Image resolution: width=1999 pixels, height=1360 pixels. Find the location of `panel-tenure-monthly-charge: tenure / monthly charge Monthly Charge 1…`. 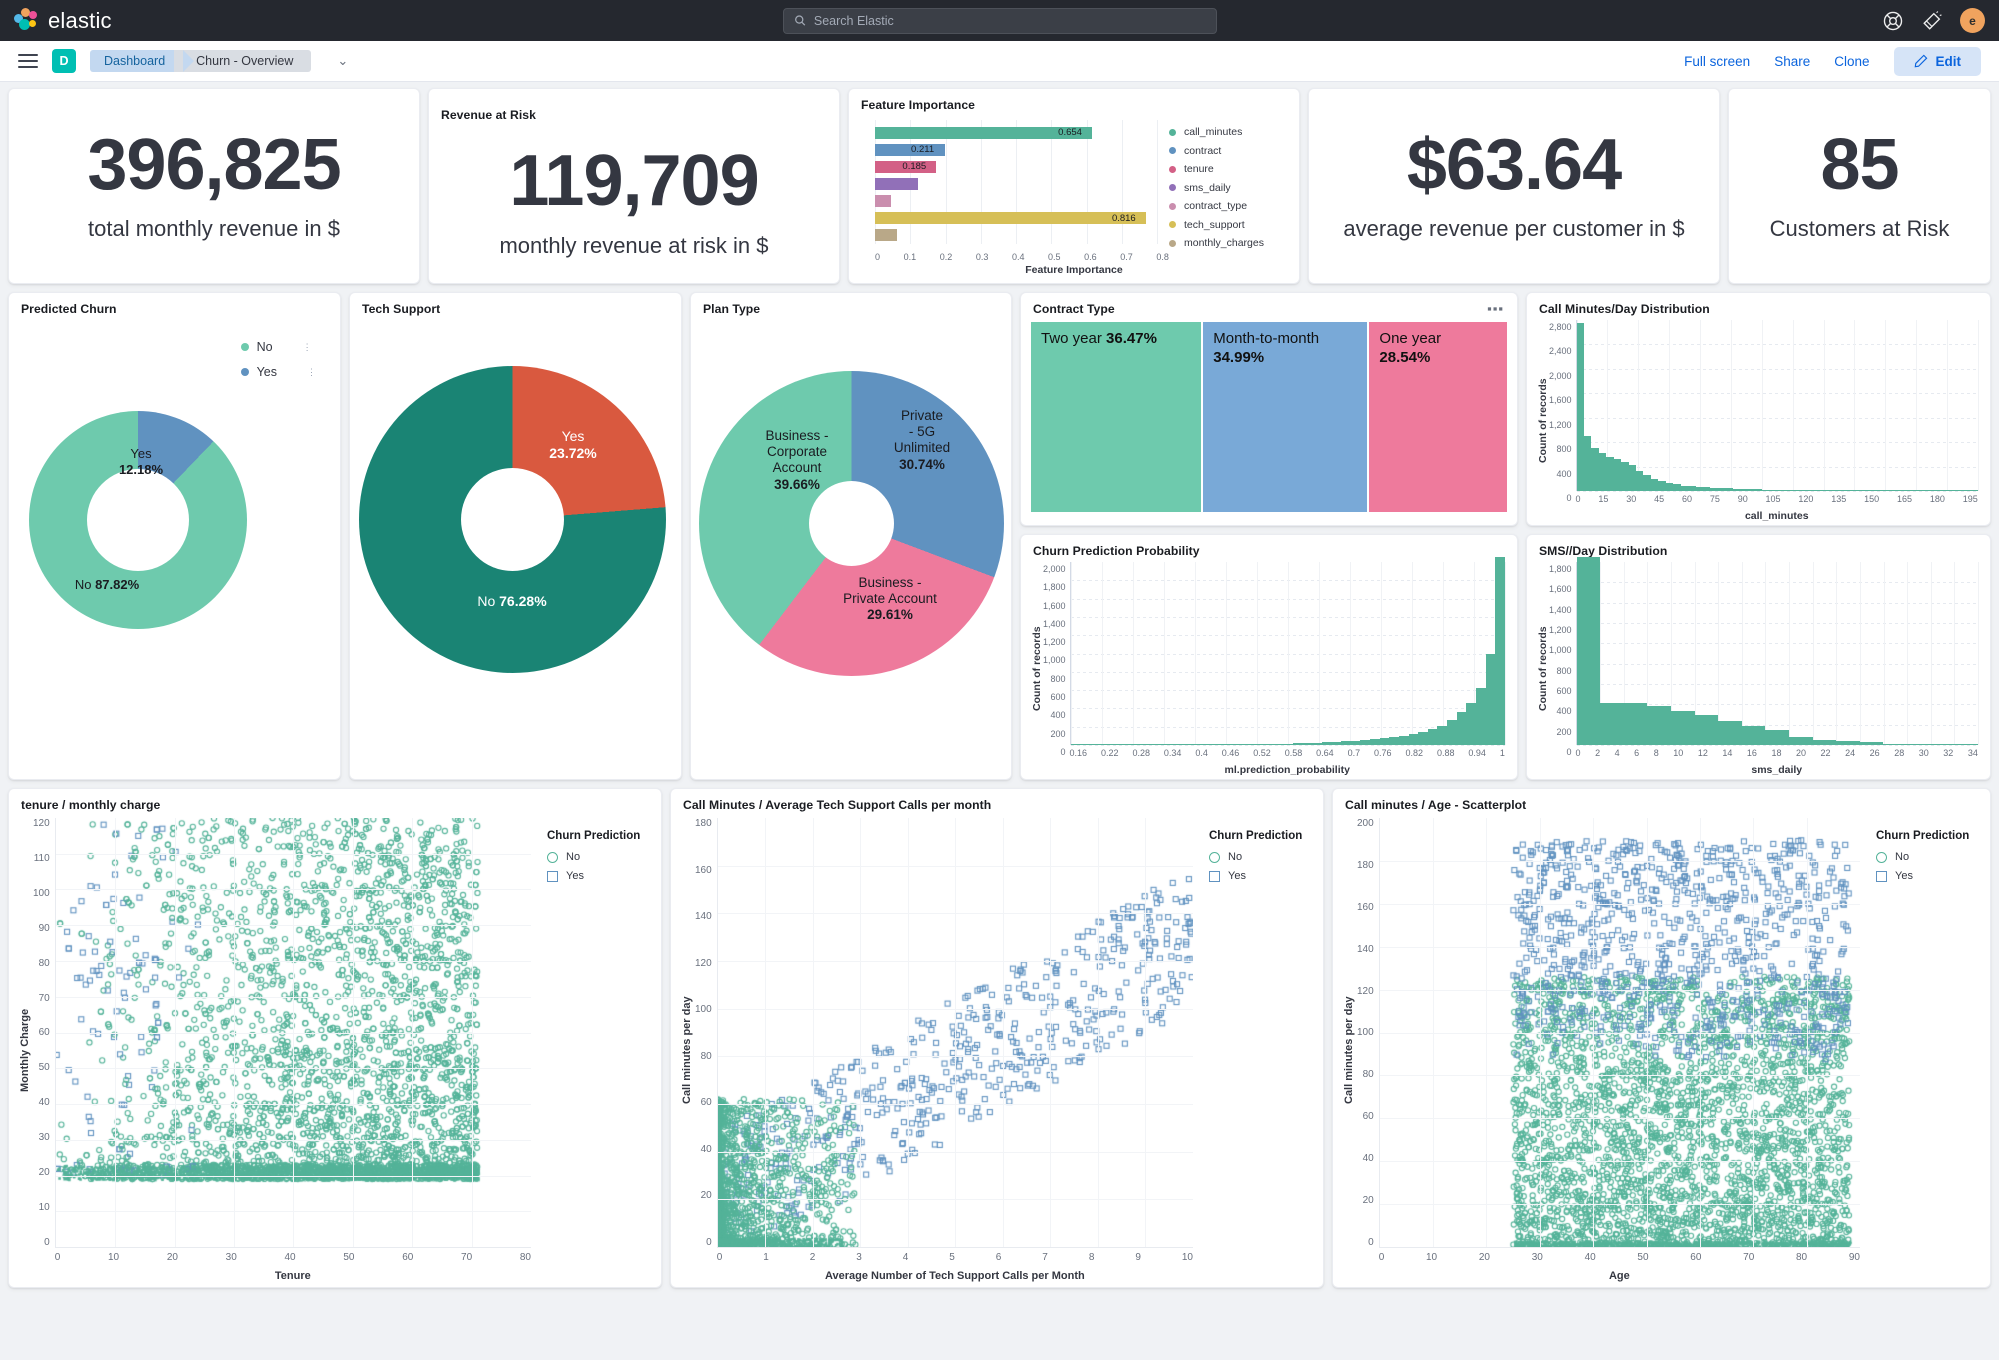

panel-tenure-monthly-charge: tenure / monthly charge Monthly Charge 1… is located at coordinates (335, 1038).